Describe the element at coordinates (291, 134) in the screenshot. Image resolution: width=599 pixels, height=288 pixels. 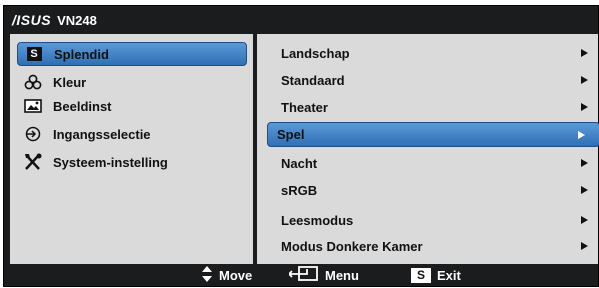
I see `submenu-item-label: Spel` at that location.